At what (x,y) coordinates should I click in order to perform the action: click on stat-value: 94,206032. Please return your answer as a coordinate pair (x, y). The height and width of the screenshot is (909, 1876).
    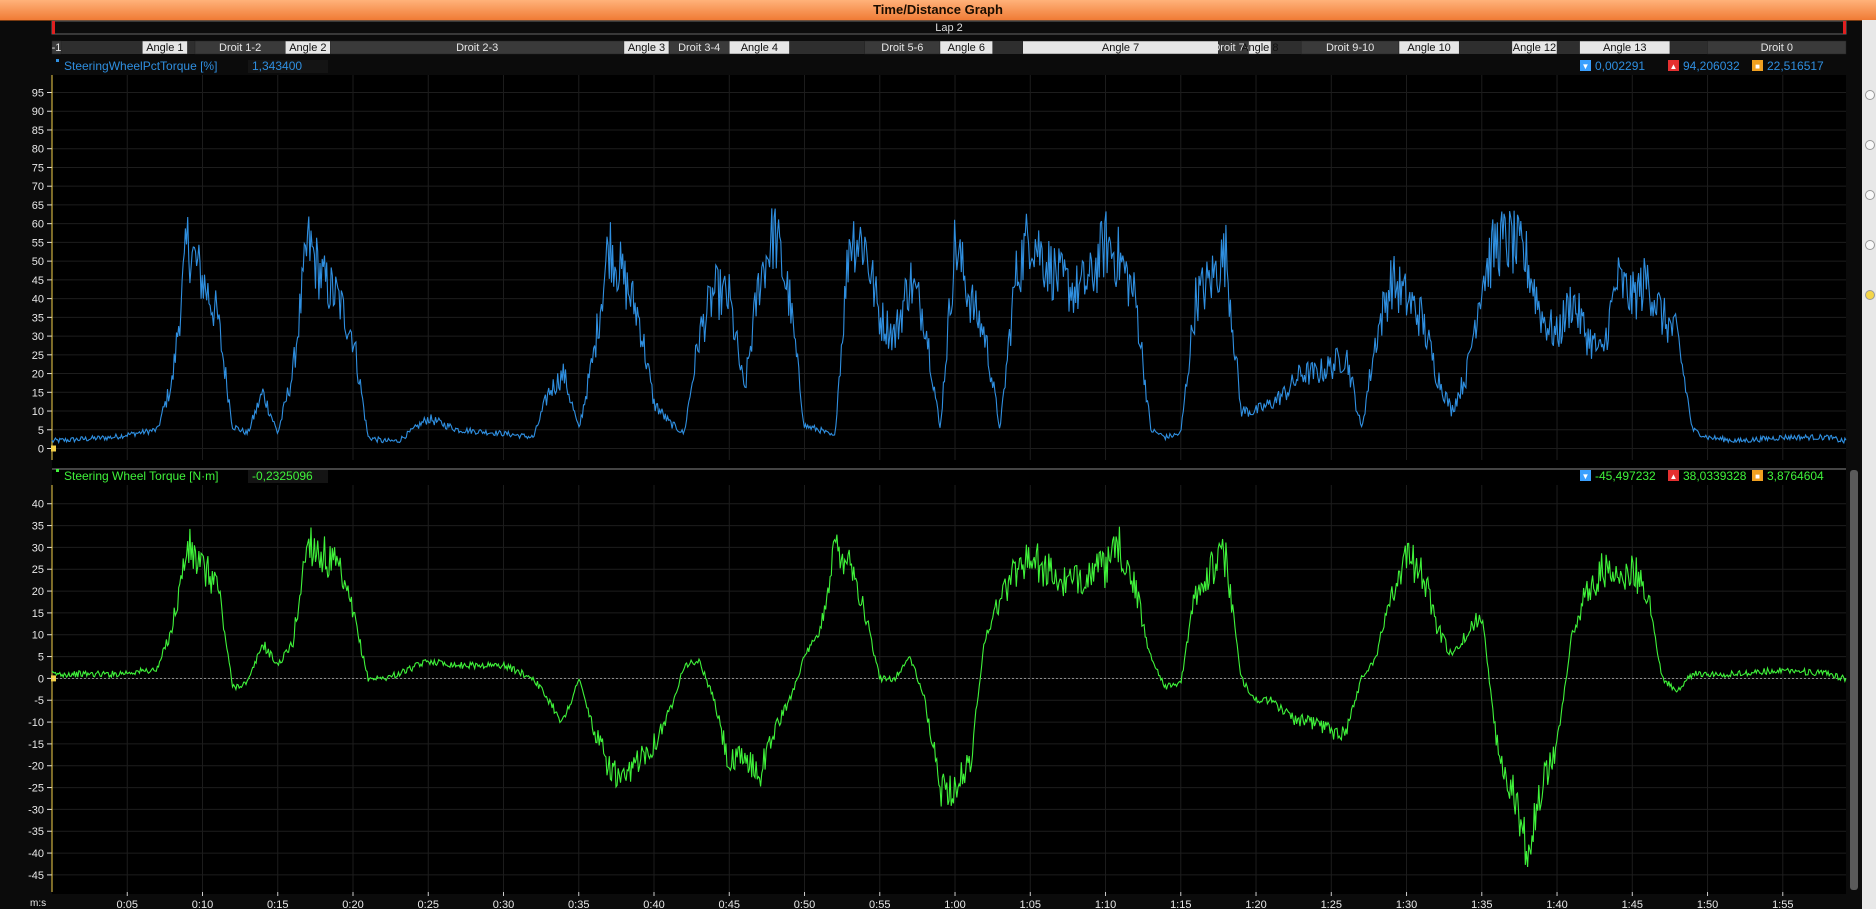
    Looking at the image, I should click on (1711, 66).